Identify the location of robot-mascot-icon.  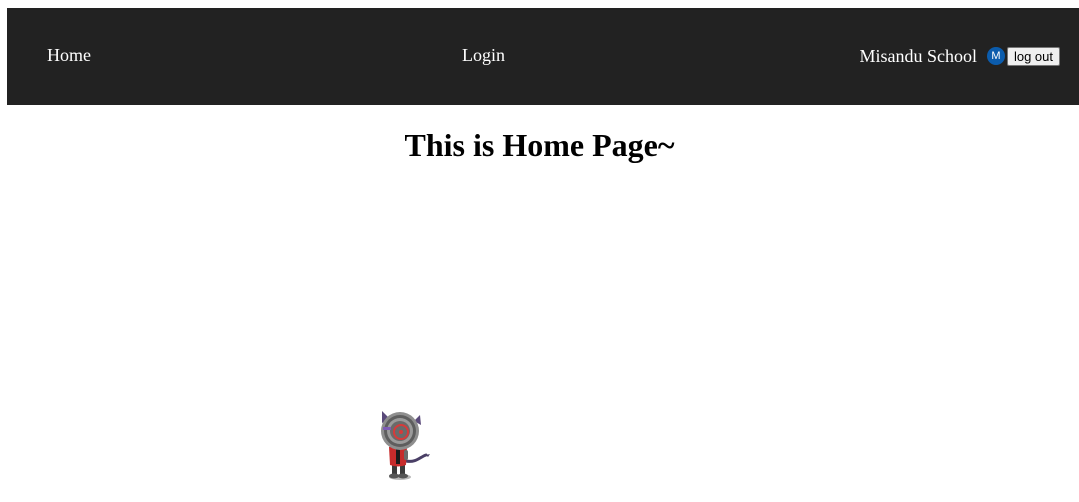
(406, 444).